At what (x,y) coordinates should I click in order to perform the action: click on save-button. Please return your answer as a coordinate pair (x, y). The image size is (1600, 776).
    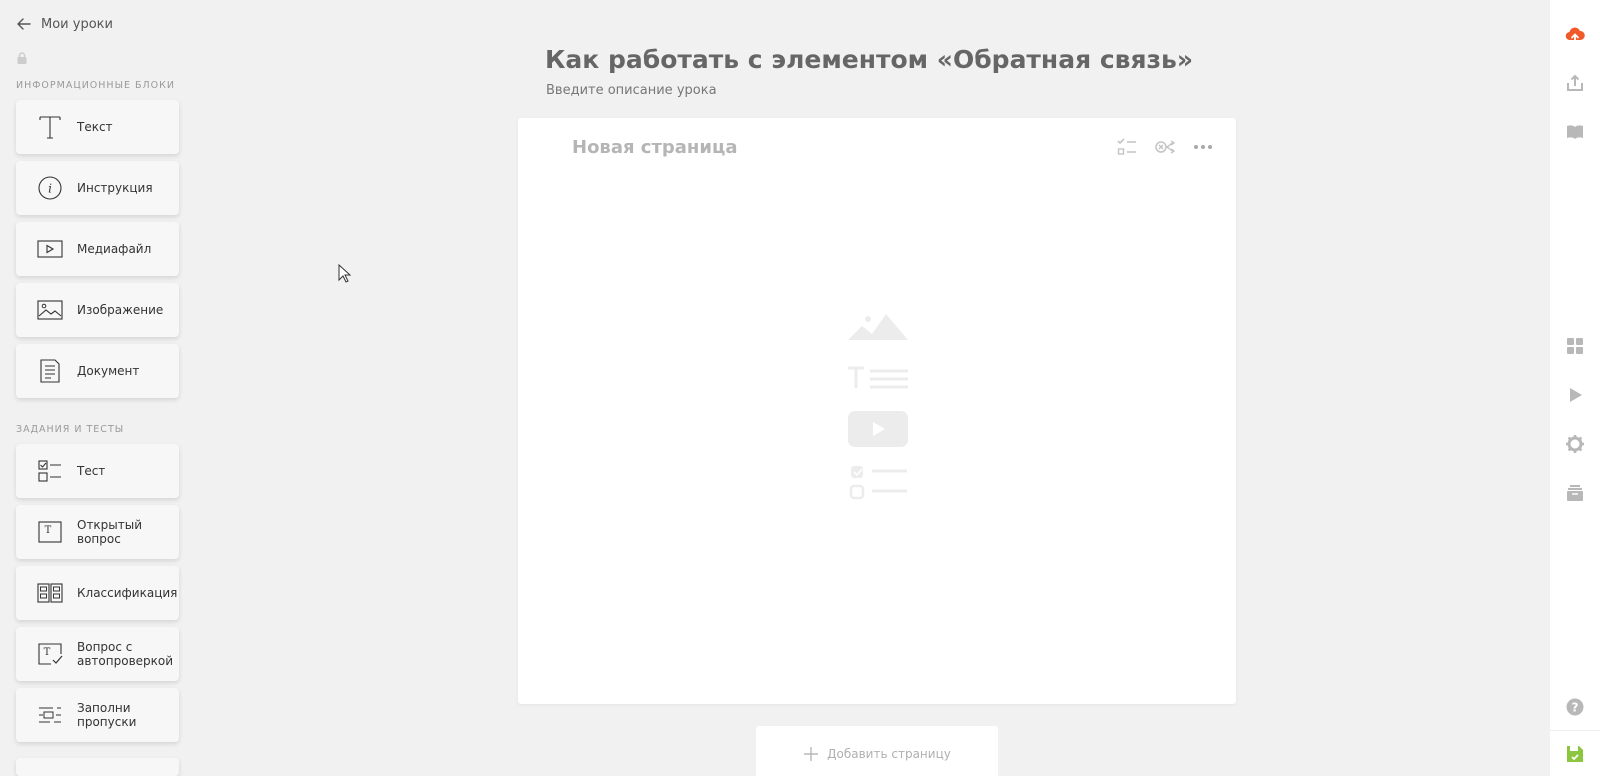
    Looking at the image, I should click on (1575, 754).